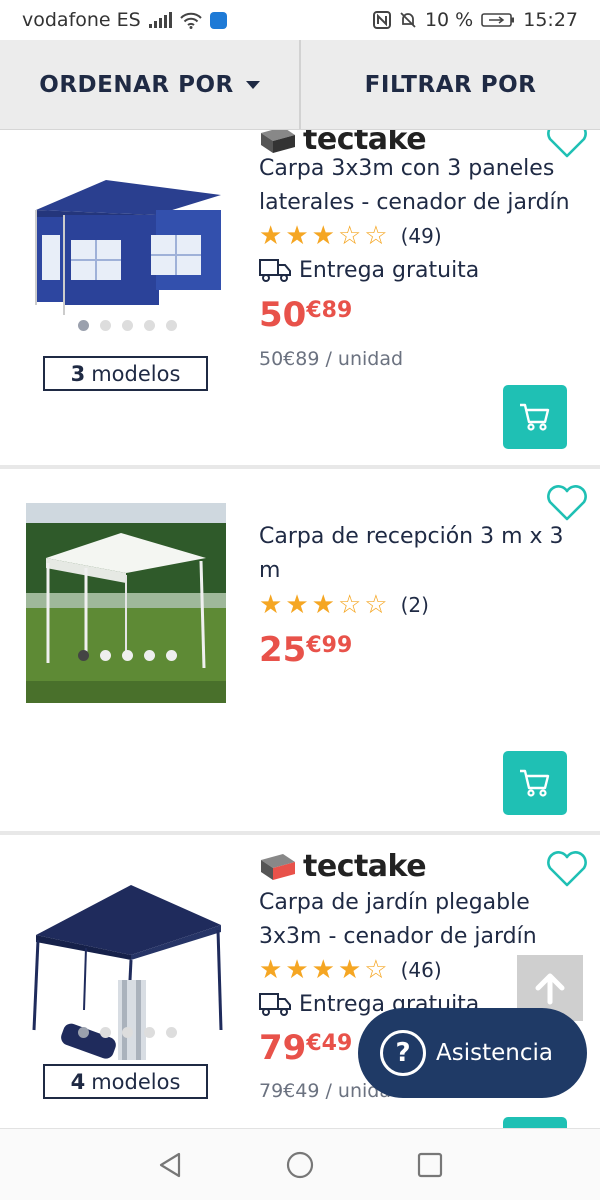 This screenshot has height=1200, width=600. I want to click on status-left: vodafone ES, so click(124, 20).